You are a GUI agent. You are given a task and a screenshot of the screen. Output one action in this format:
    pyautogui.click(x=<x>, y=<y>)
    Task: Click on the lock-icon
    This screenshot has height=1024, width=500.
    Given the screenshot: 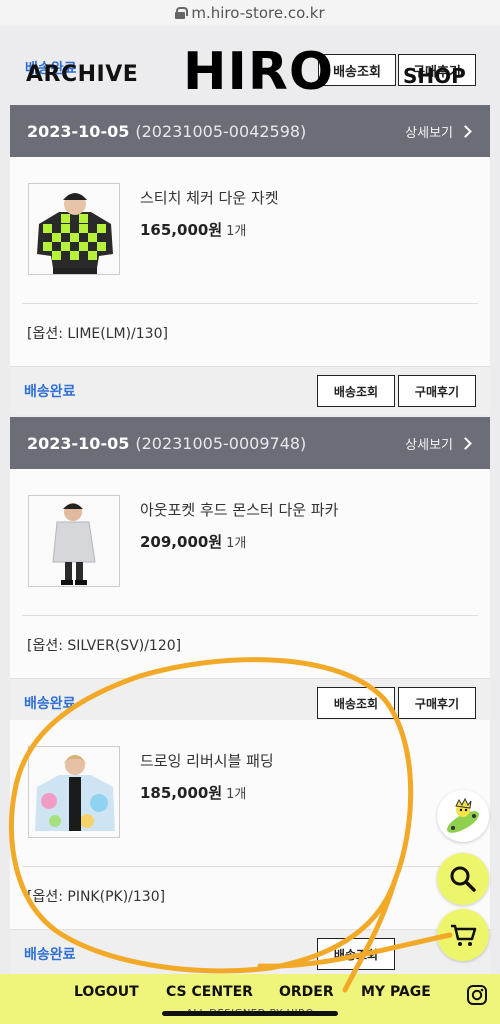 What is the action you would take?
    pyautogui.click(x=182, y=13)
    